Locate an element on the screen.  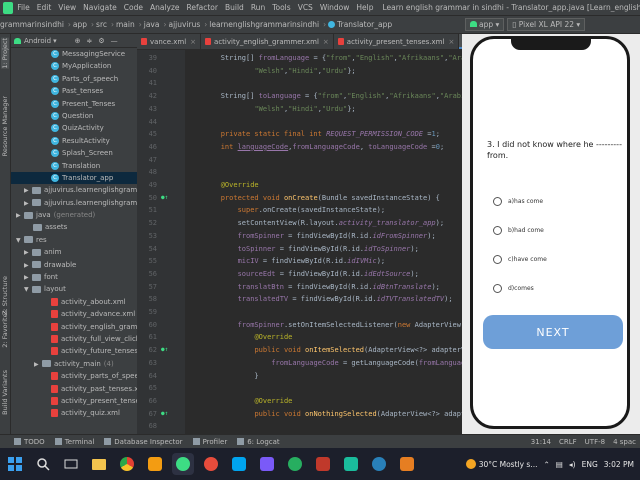
project-tree-item: activity_advance.xml is located at coordinates (74, 314).